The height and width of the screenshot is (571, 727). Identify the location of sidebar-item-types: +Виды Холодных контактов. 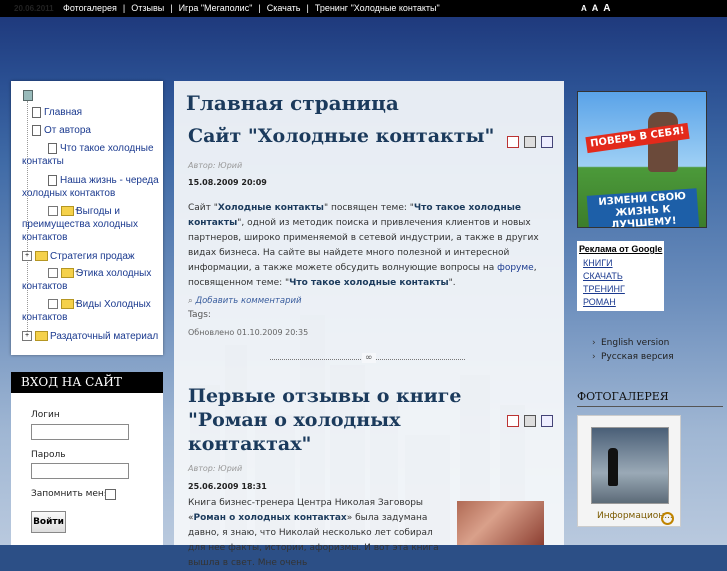
(91, 311).